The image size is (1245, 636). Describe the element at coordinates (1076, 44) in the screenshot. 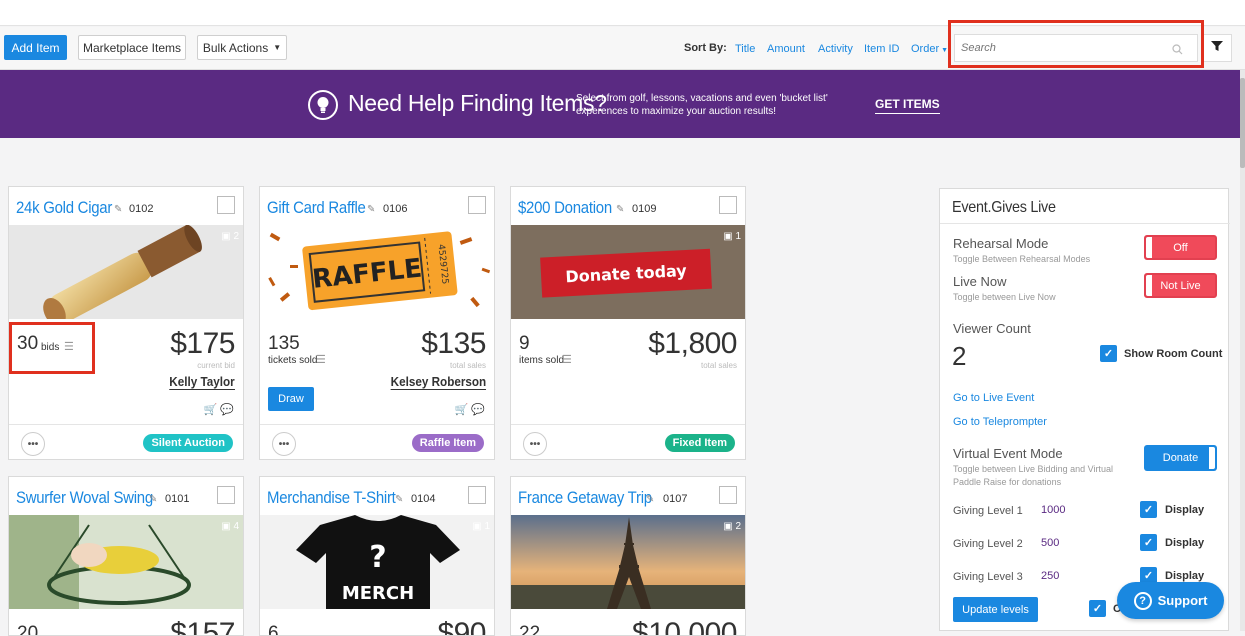

I see `search-highlight-box` at that location.